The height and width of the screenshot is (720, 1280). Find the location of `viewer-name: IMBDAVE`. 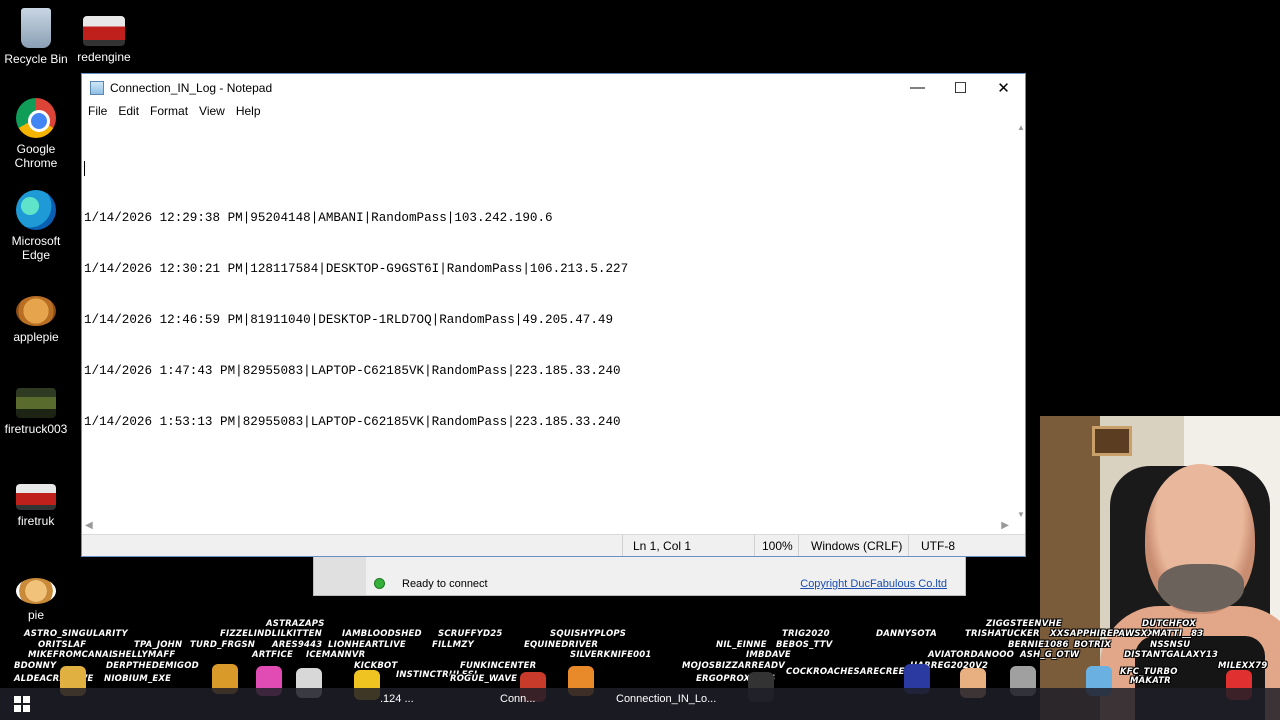

viewer-name: IMBDAVE is located at coordinates (768, 655).